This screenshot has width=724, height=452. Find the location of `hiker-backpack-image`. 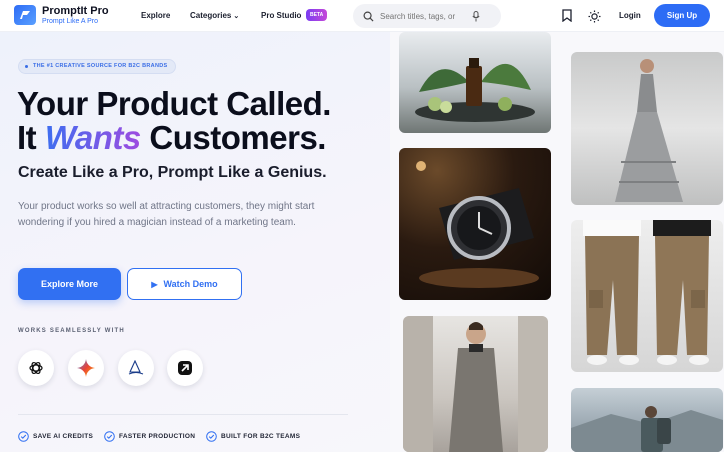

hiker-backpack-image is located at coordinates (647, 420).